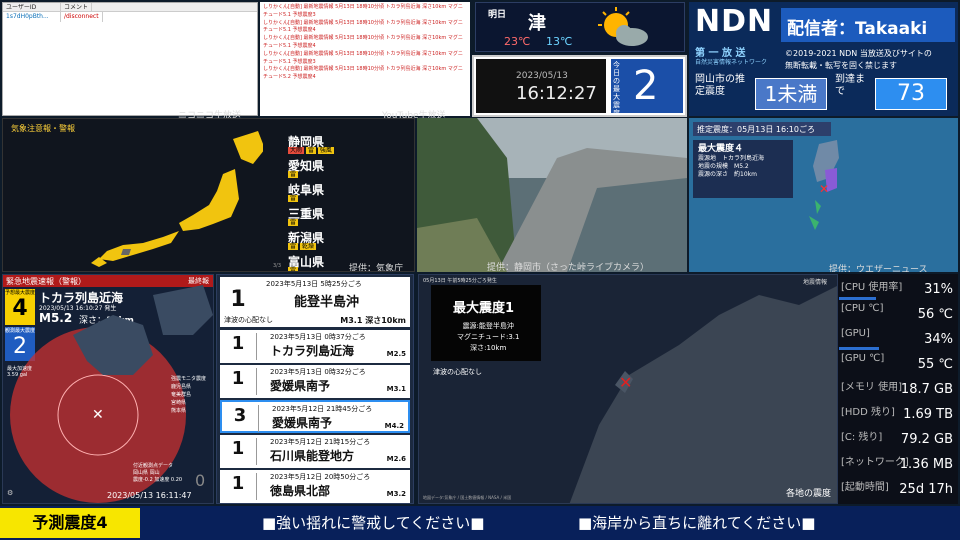  I want to click on accel-value: 3.59 gal, so click(17, 375).